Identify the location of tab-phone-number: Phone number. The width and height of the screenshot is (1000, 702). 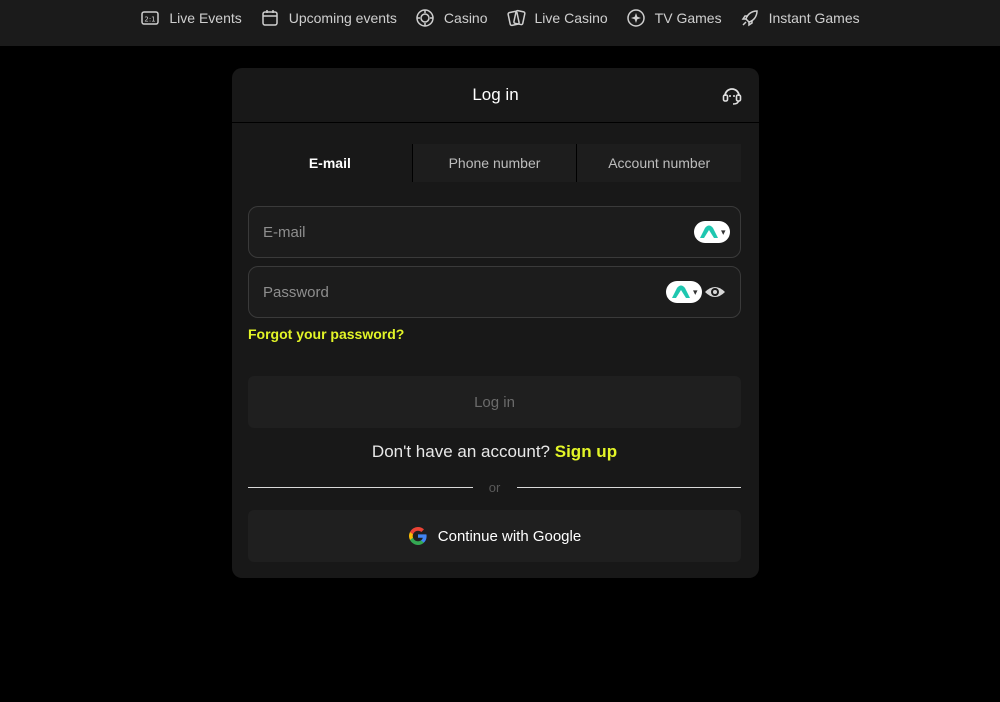
(494, 163).